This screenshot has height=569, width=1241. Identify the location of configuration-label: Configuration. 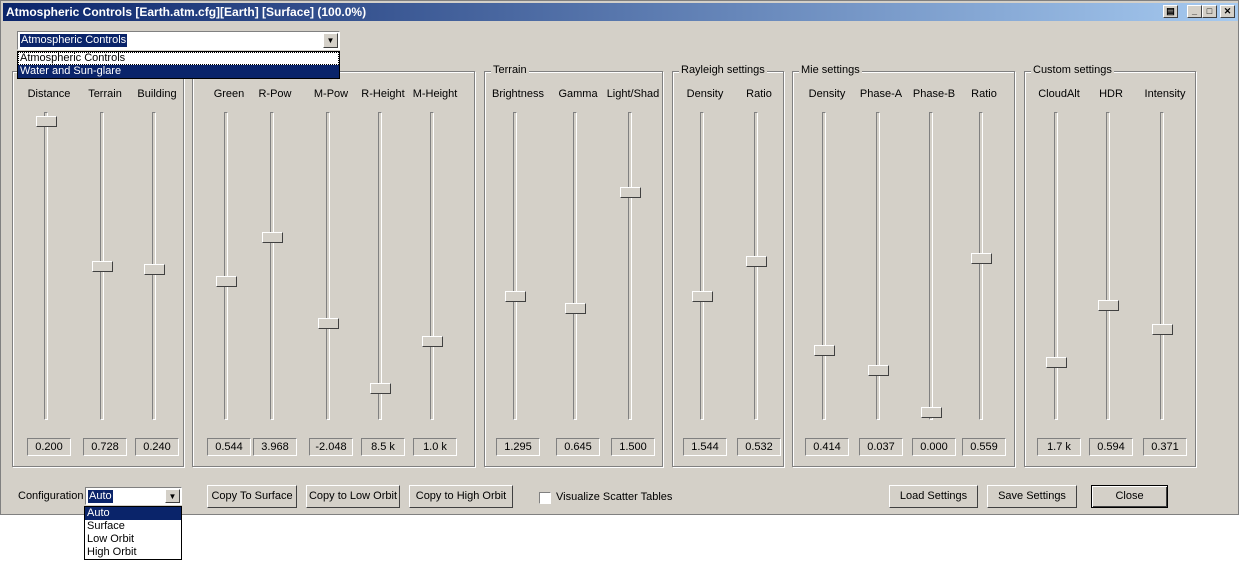
(51, 496).